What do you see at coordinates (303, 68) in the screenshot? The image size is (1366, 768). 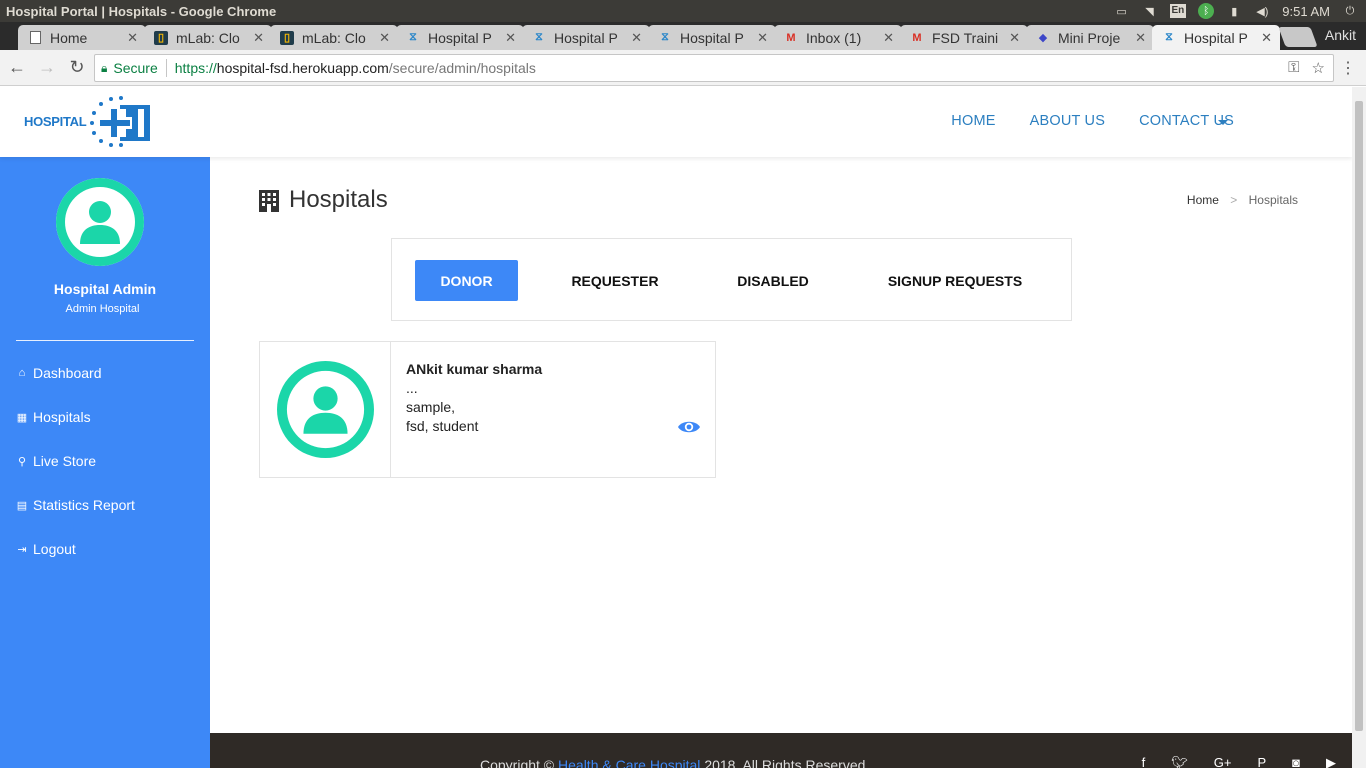 I see `url-host: hospital-fsd.herokuapp.com` at bounding box center [303, 68].